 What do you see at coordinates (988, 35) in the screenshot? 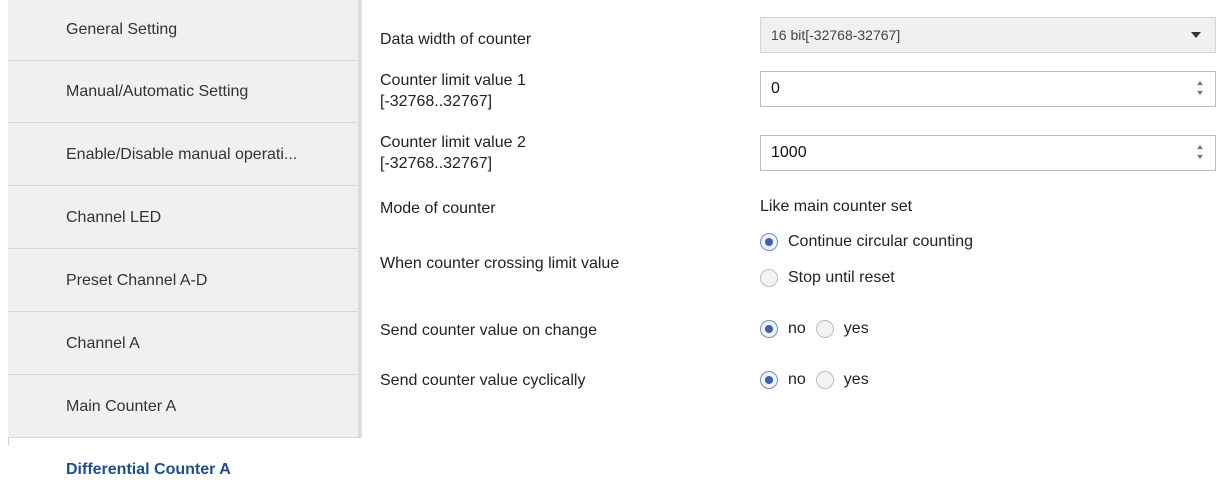
I see `data-width-select: 16 bit[-32768-32767]` at bounding box center [988, 35].